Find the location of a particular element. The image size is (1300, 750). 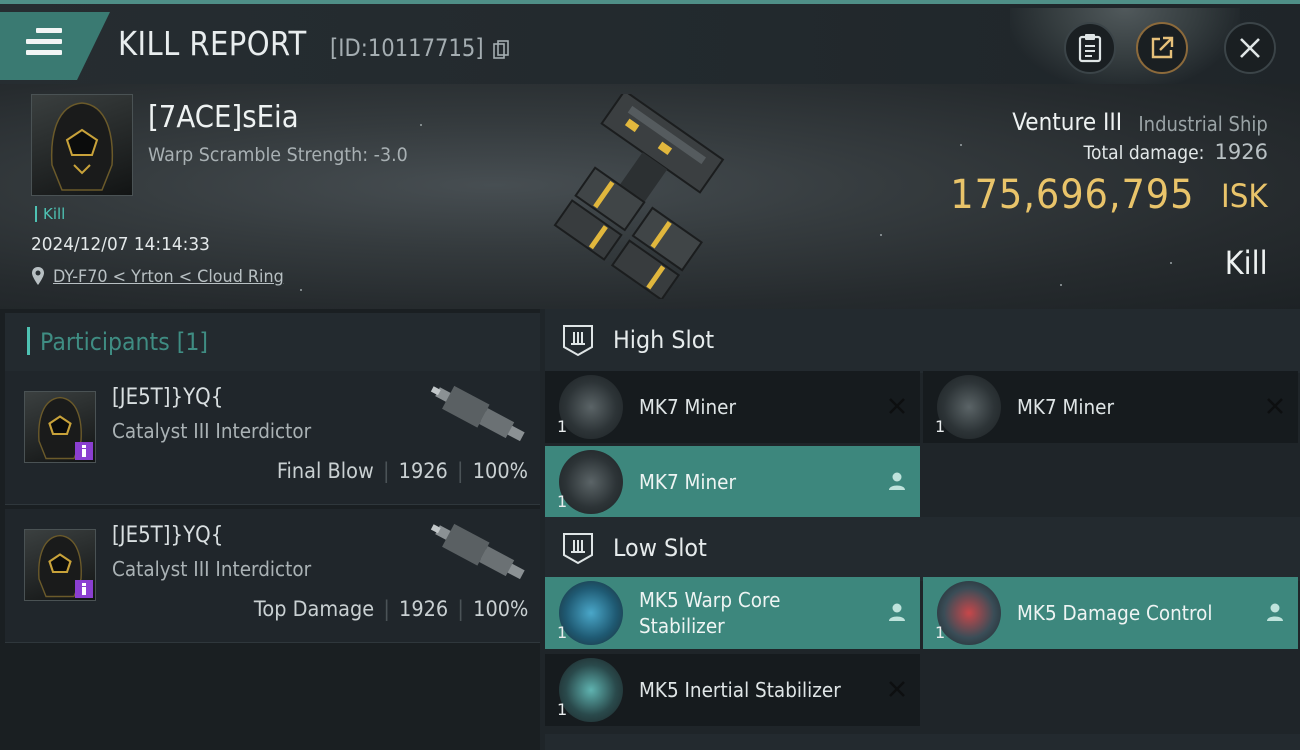

result-label: Kill is located at coordinates (1246, 263).